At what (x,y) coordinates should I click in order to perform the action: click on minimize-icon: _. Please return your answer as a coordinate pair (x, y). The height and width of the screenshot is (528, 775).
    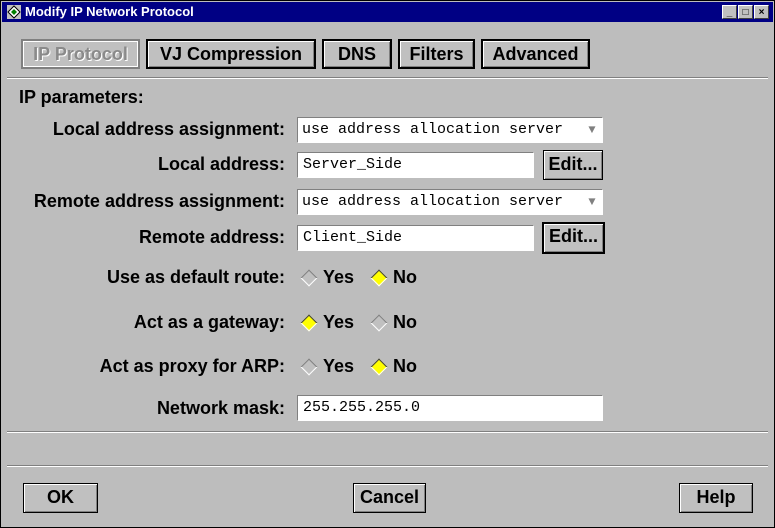
    Looking at the image, I should click on (729, 12).